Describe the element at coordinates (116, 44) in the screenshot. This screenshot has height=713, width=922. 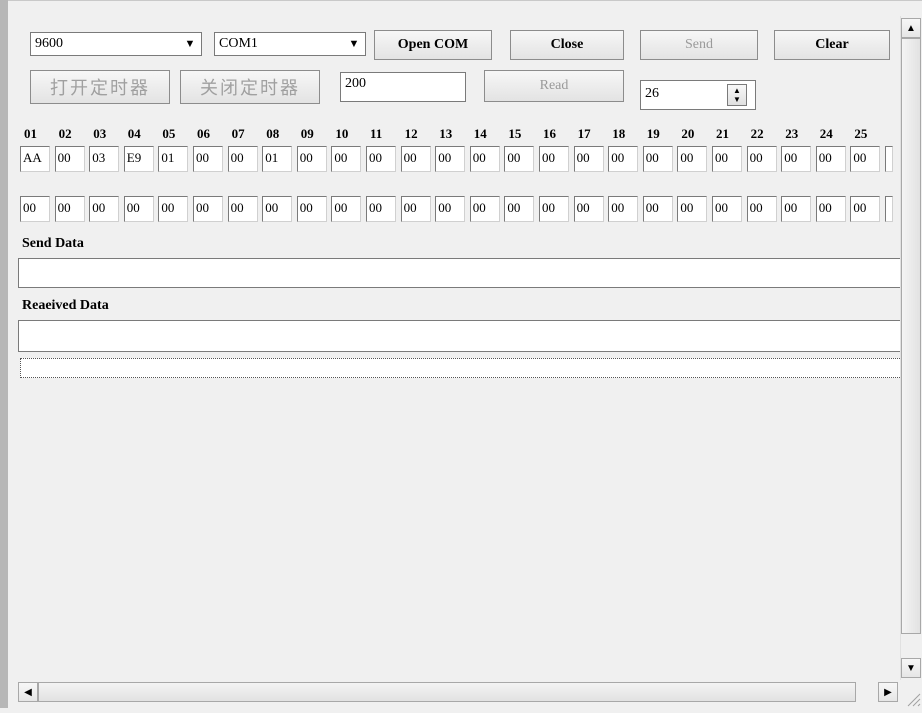
I see `baud-rate-select: 9600 ▼` at that location.